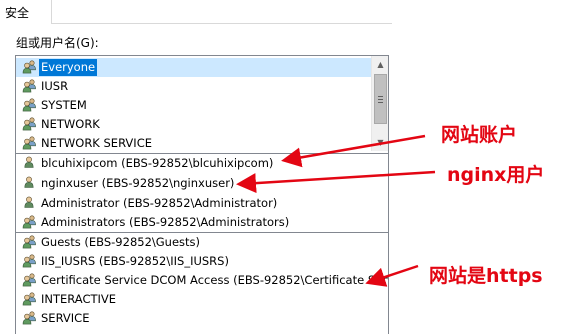 Image resolution: width=564 pixels, height=334 pixels. I want to click on annotation-nginx-user: nginx用户, so click(496, 175).